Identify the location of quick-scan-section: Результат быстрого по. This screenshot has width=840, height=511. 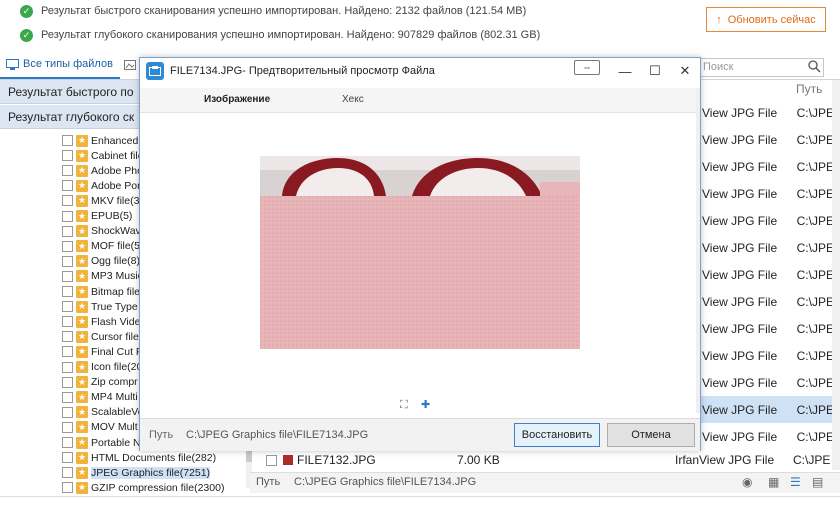
(70, 92).